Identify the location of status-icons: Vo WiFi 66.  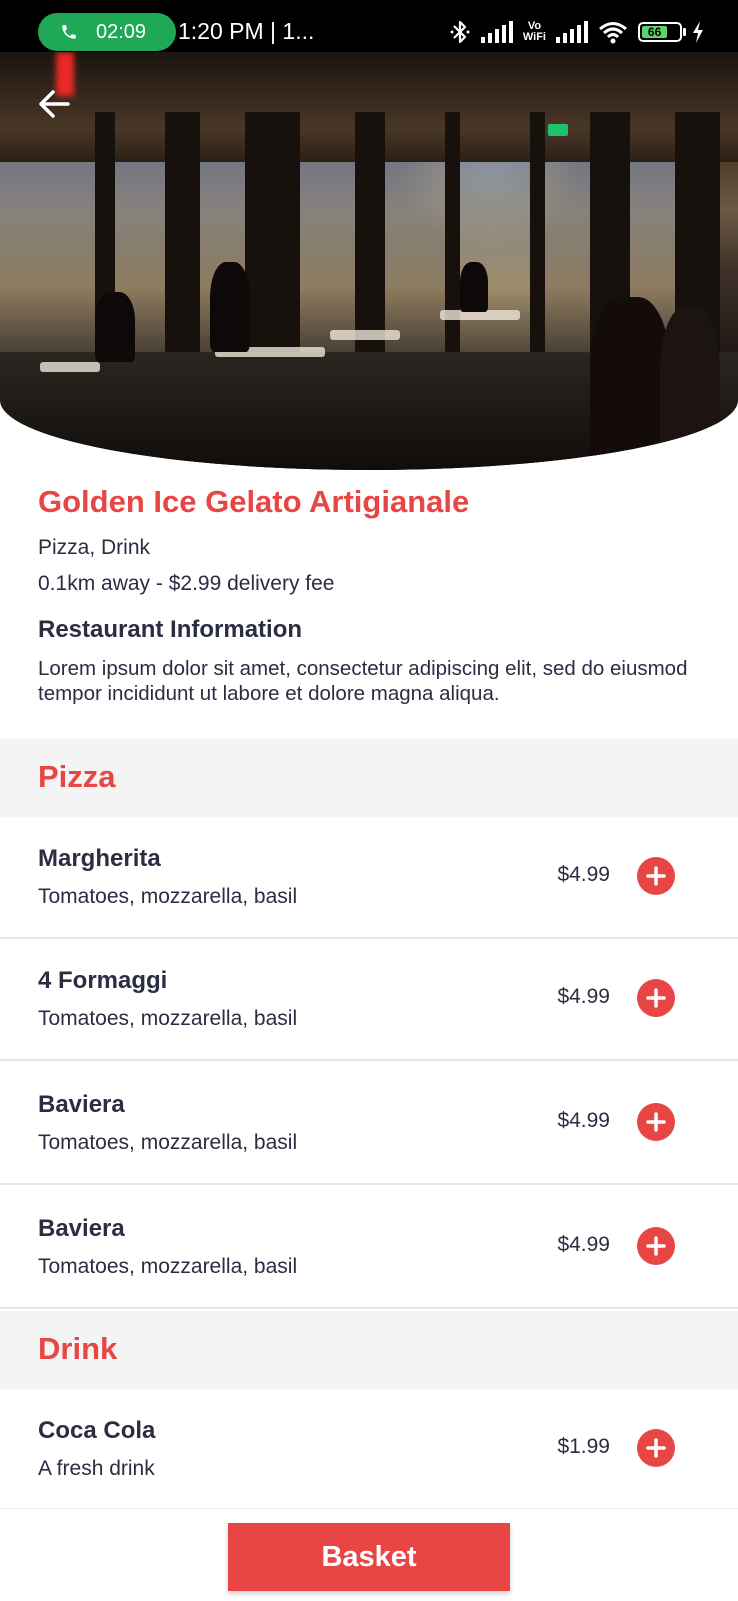
(576, 32).